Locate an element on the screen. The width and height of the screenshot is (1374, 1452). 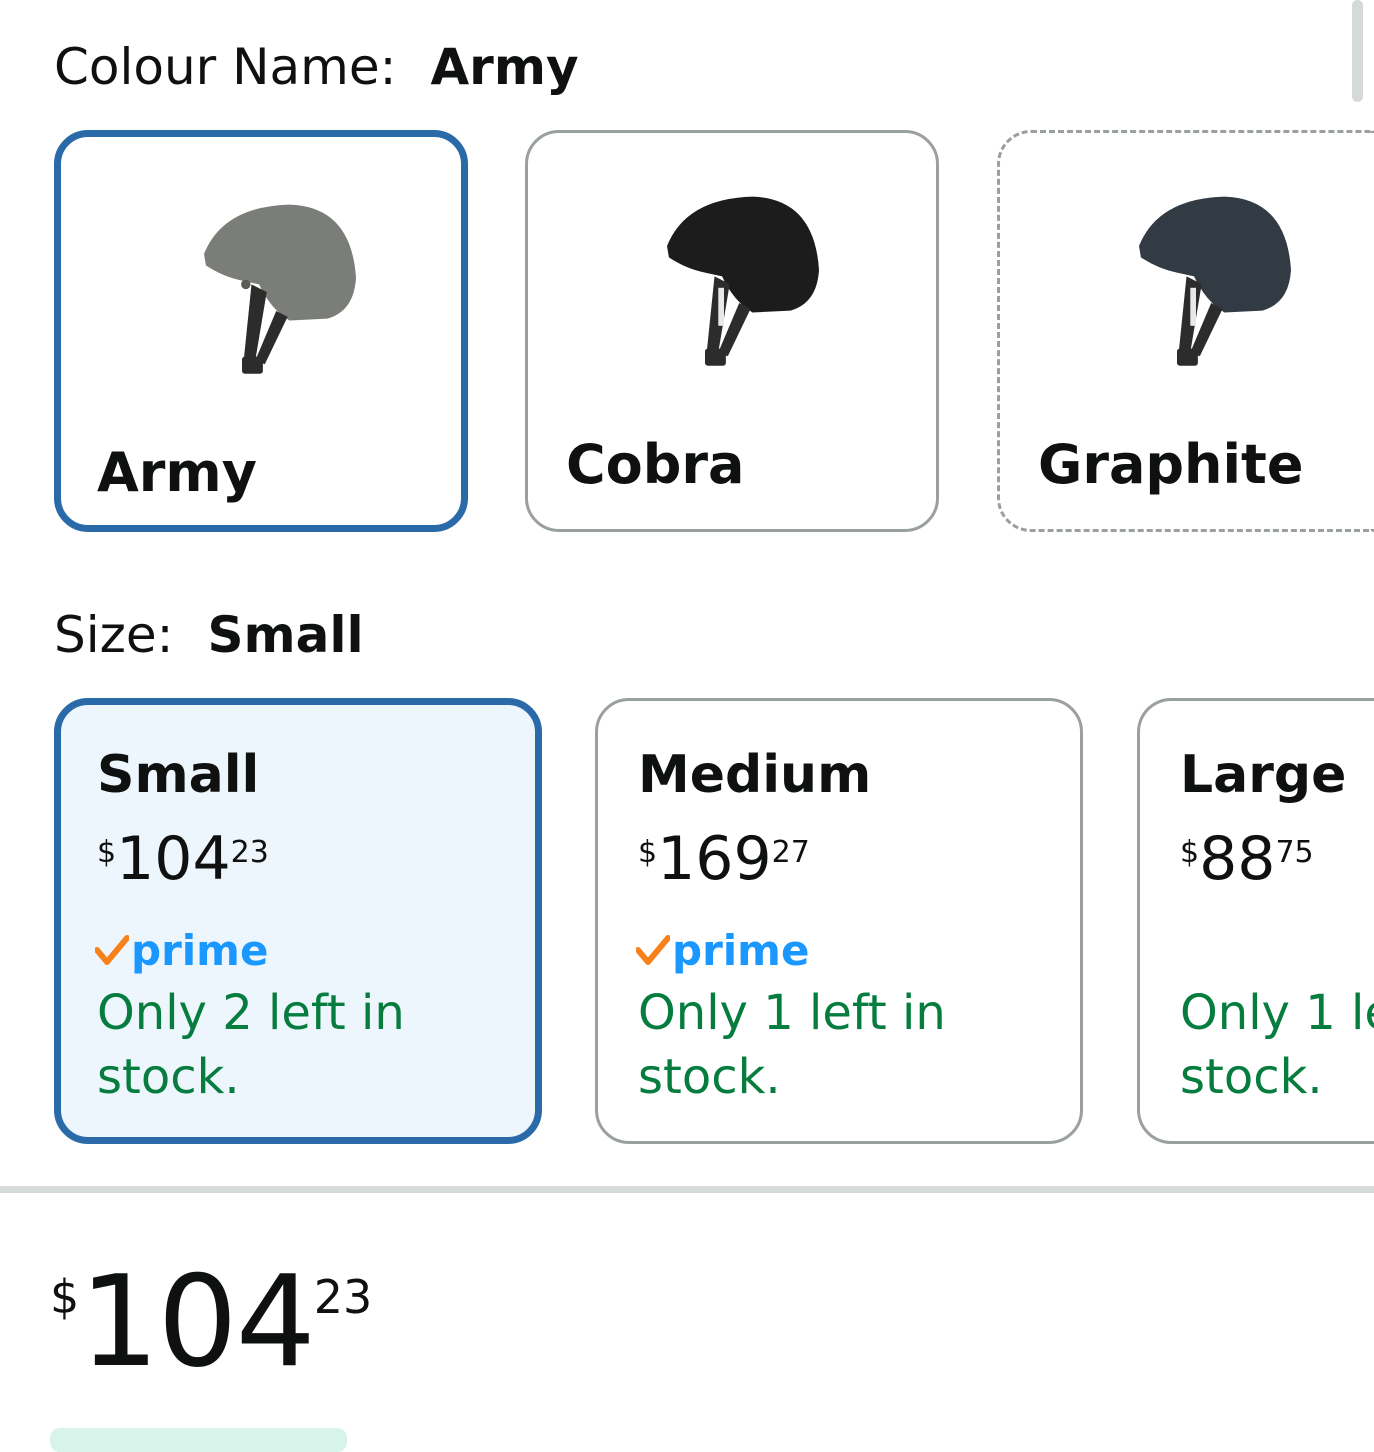
price-whole: 169 is located at coordinates (714, 859).